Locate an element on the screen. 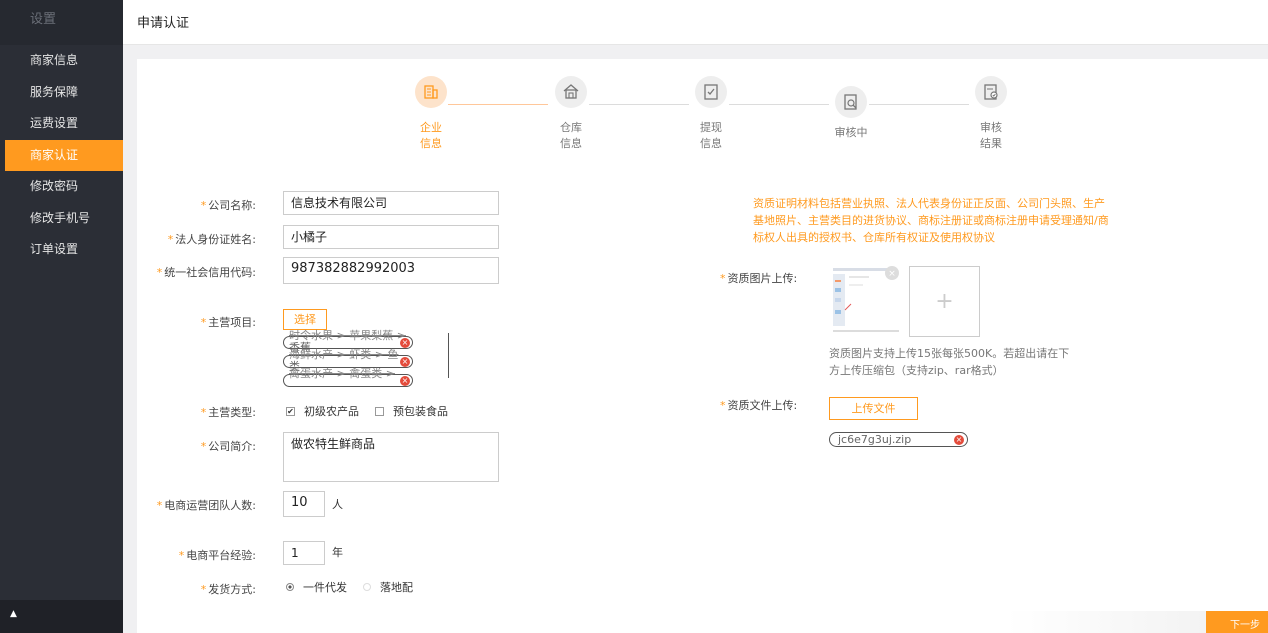  company-name-field: 信息技术有限公司 is located at coordinates (391, 203).